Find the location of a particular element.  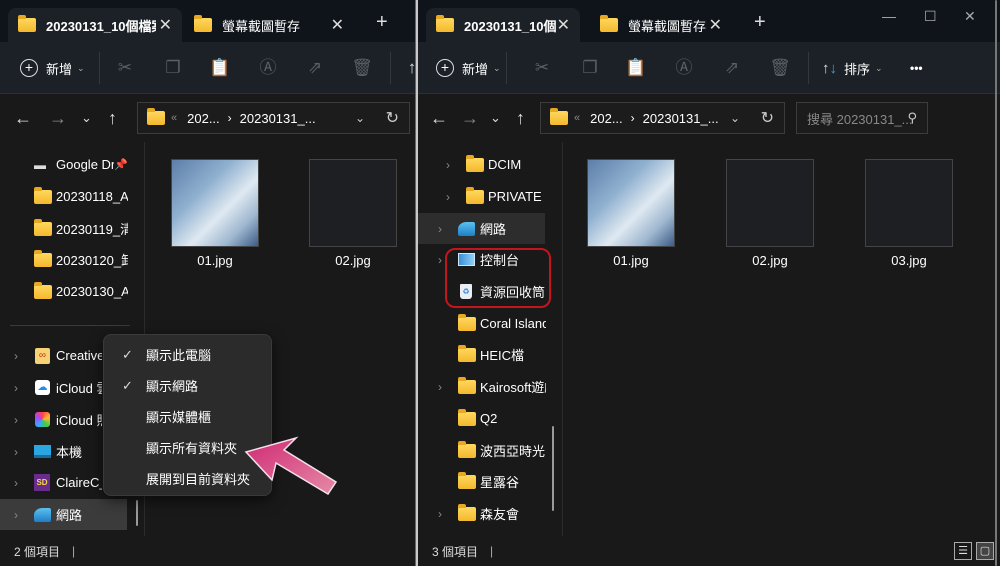

sort-icon: ↑ is located at coordinates (407, 68).